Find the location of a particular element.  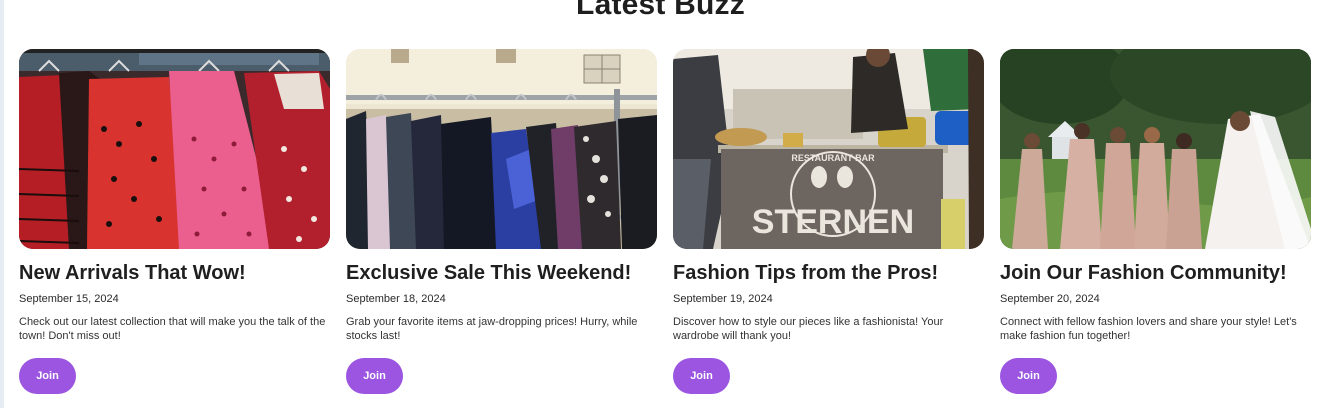

section-title: Latest Buzz is located at coordinates (660, 10).